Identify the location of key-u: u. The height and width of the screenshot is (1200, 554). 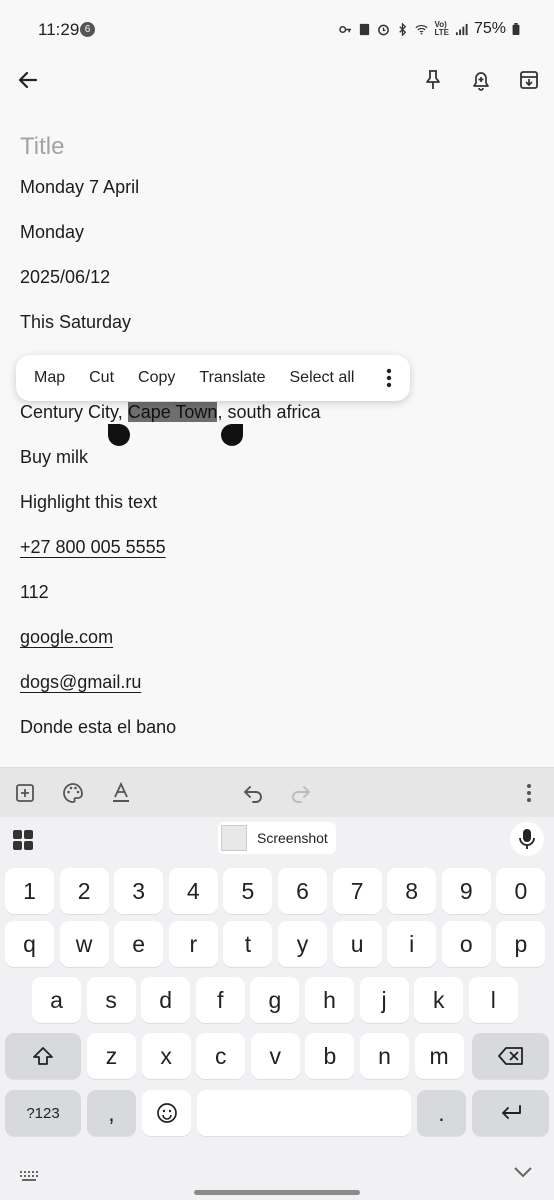
(357, 944).